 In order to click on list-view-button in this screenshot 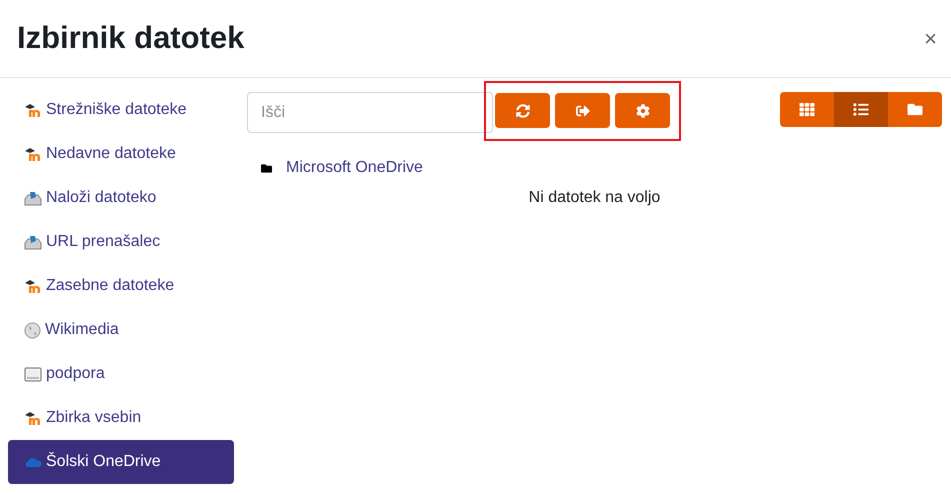, I will do `click(861, 109)`.